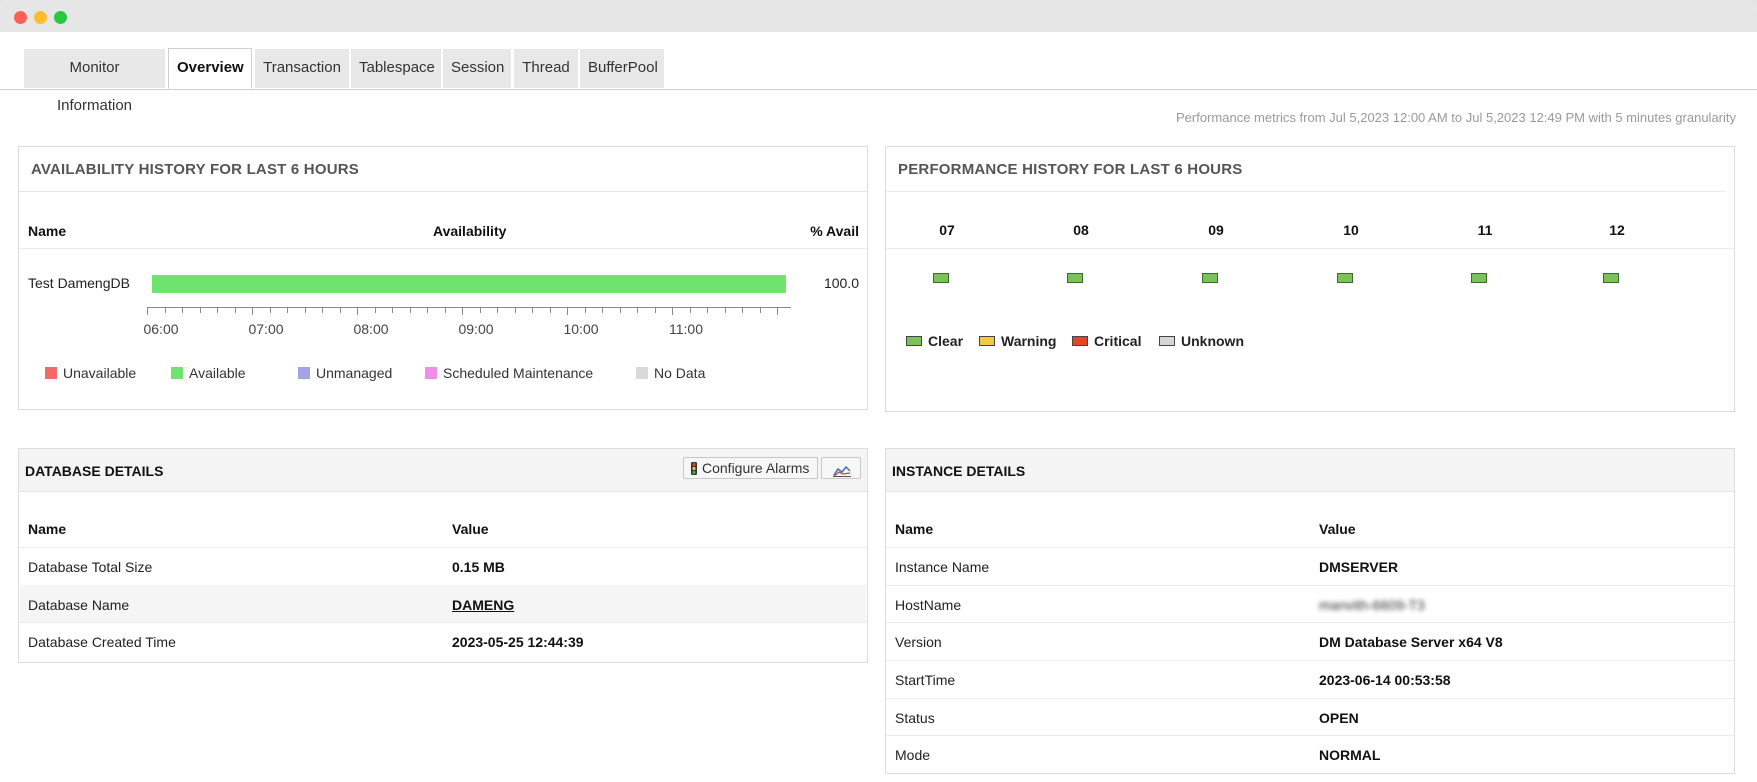 This screenshot has width=1757, height=782. What do you see at coordinates (443, 603) in the screenshot?
I see `row-highlight` at bounding box center [443, 603].